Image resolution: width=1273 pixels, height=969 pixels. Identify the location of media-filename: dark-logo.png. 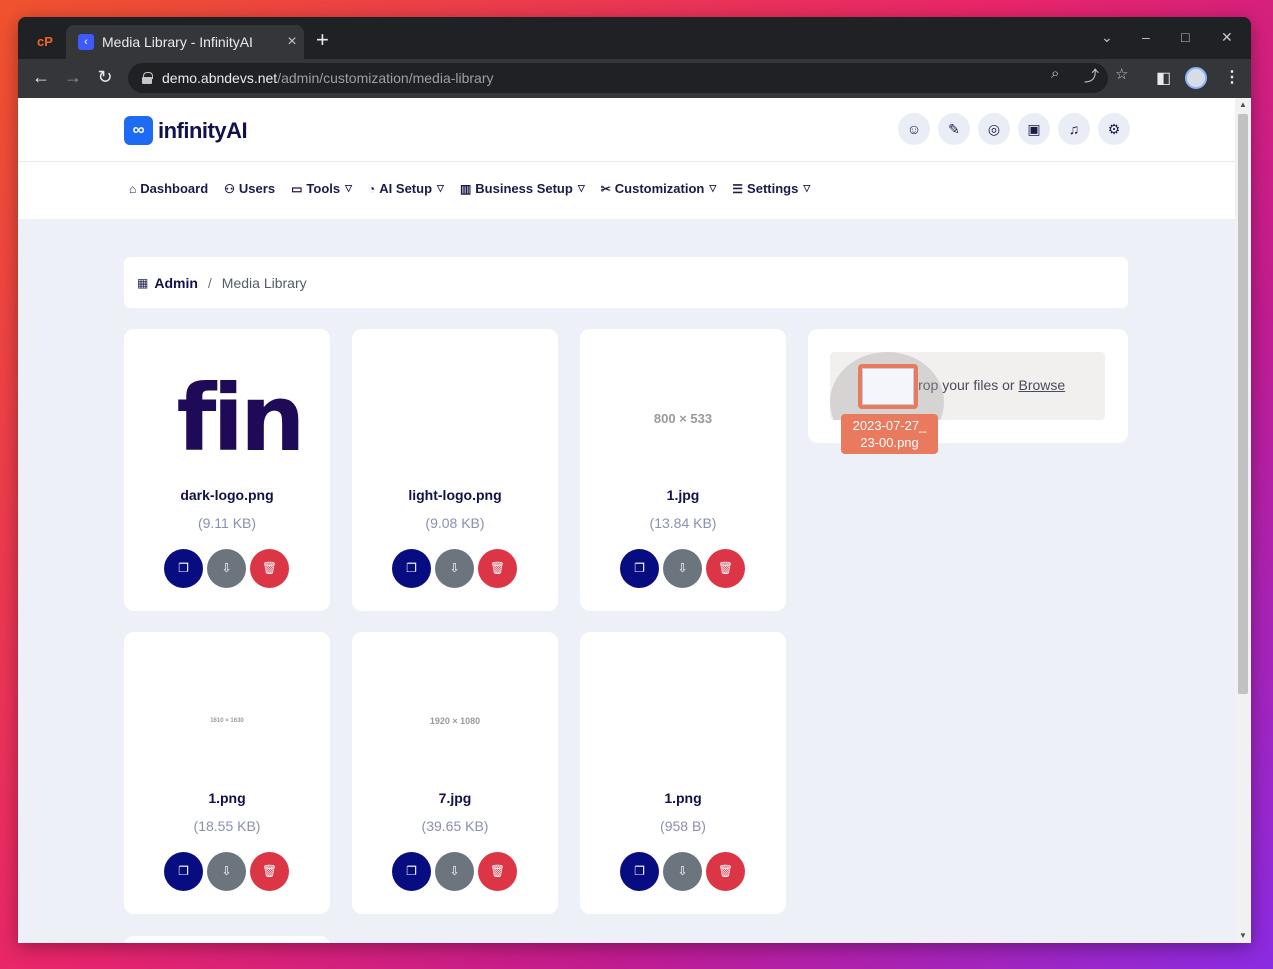
(227, 495).